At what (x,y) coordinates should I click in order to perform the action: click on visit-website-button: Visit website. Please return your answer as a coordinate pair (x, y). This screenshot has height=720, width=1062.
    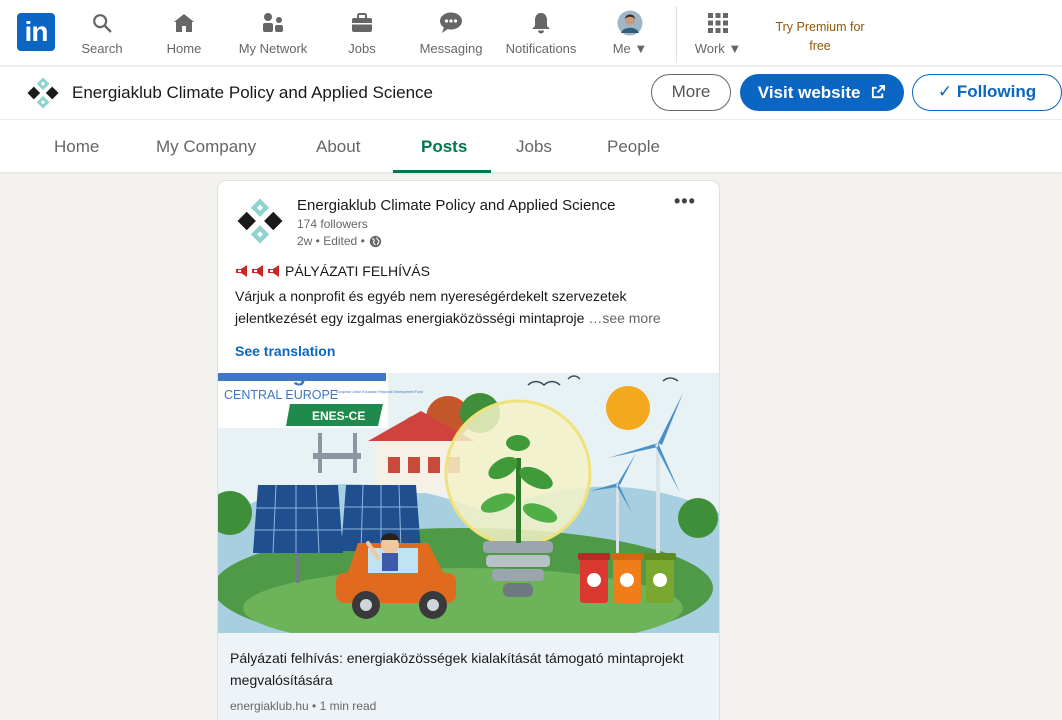
    Looking at the image, I should click on (822, 92).